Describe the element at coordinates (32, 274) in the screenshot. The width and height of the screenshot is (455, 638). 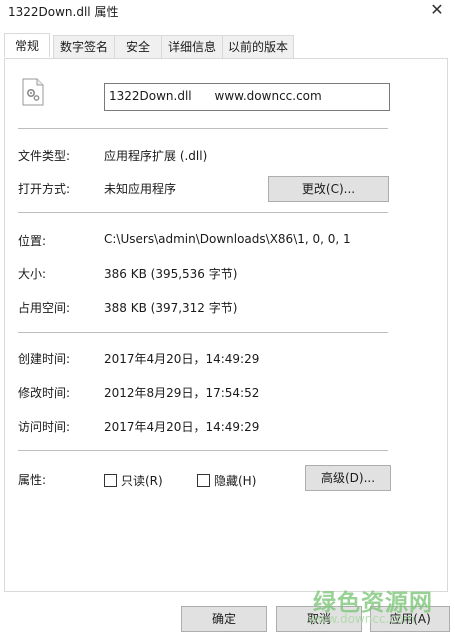
I see `size-label: 大小:` at that location.